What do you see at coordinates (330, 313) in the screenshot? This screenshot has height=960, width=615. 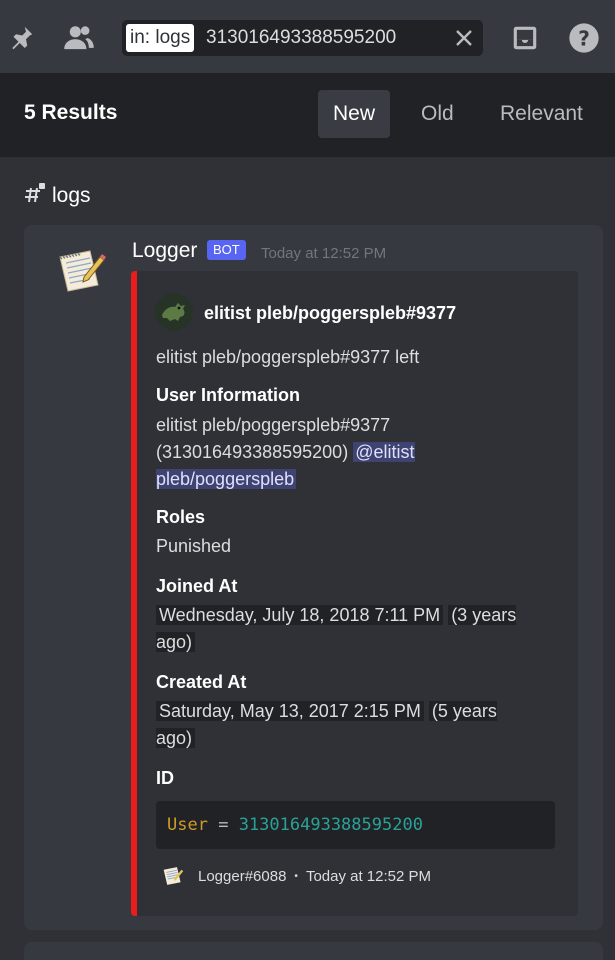 I see `embed-author-name: elitist pleb/poggerspleb#9377` at bounding box center [330, 313].